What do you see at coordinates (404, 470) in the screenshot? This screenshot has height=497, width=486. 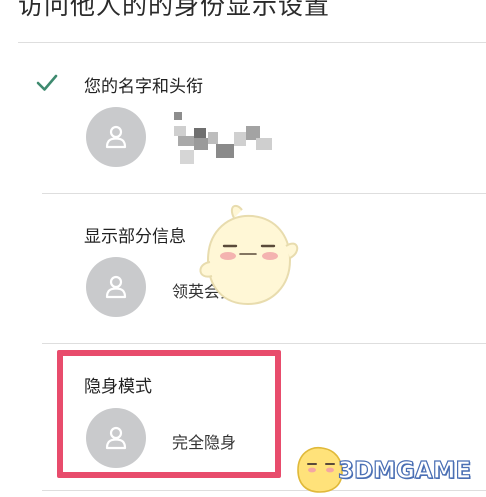 I see `watermark-logo: 3DMGAME` at bounding box center [404, 470].